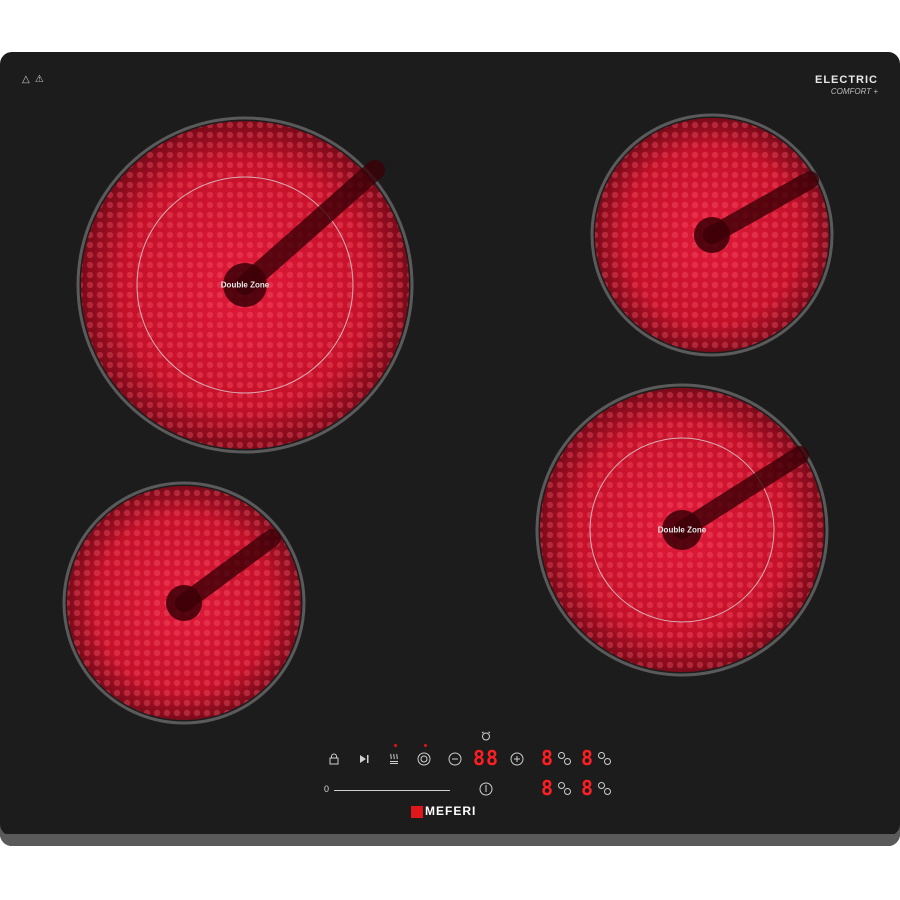  I want to click on zone-display-rear-left: 8, so click(548, 788).